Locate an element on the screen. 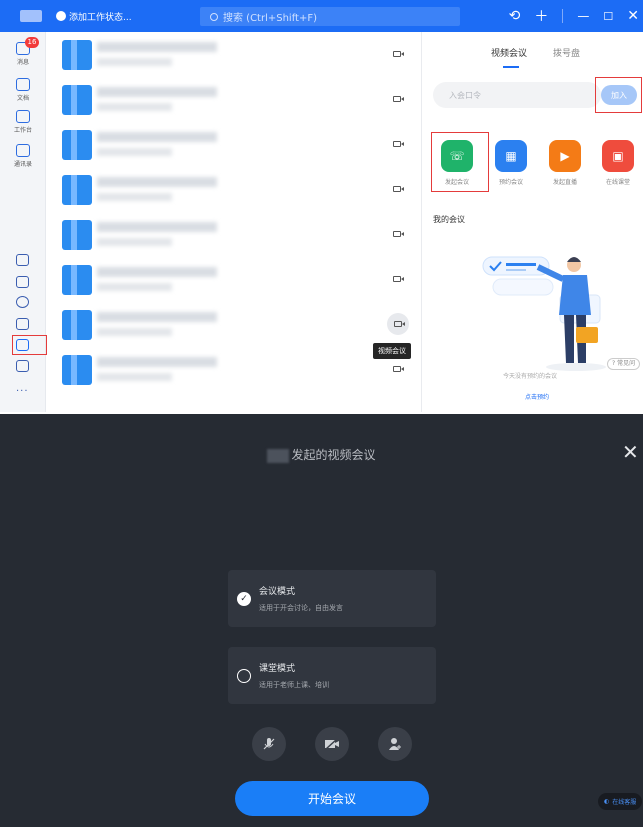 The height and width of the screenshot is (827, 643). calendar-icon is located at coordinates (22, 260).